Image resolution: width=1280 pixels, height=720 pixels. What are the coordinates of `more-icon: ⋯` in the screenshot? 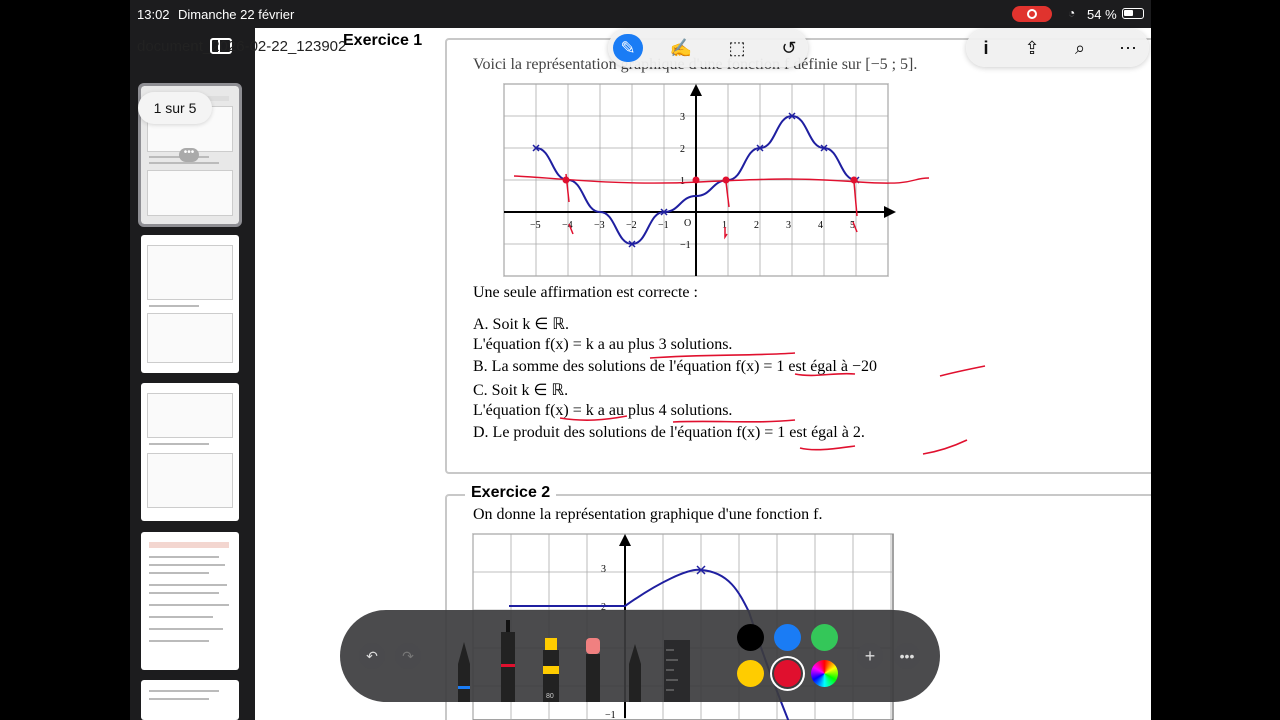 It's located at (1128, 48).